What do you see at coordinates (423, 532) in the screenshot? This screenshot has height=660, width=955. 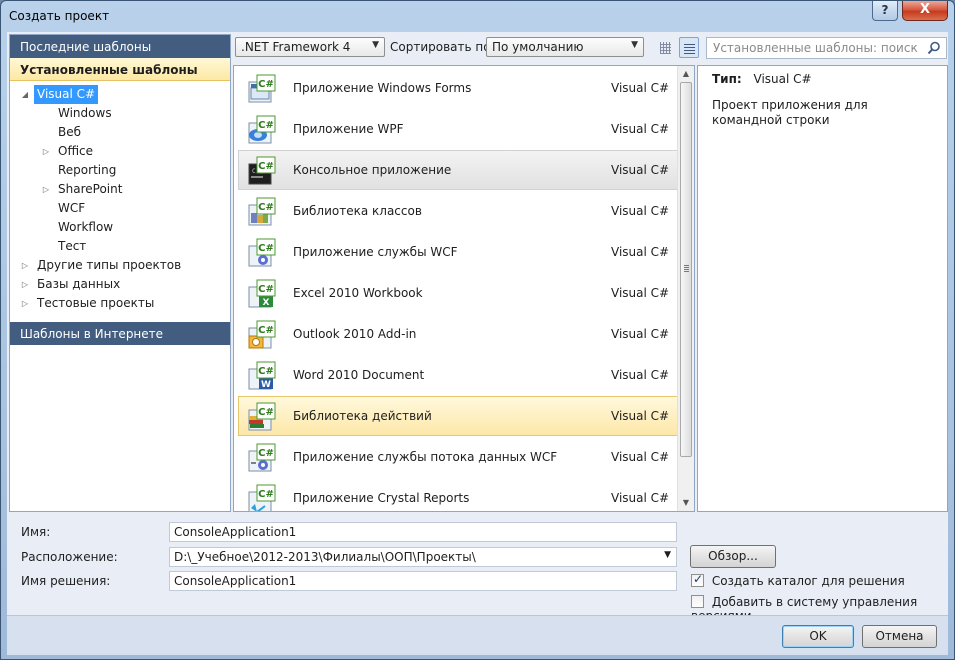 I see `project-name-input: ConsoleApplication1` at bounding box center [423, 532].